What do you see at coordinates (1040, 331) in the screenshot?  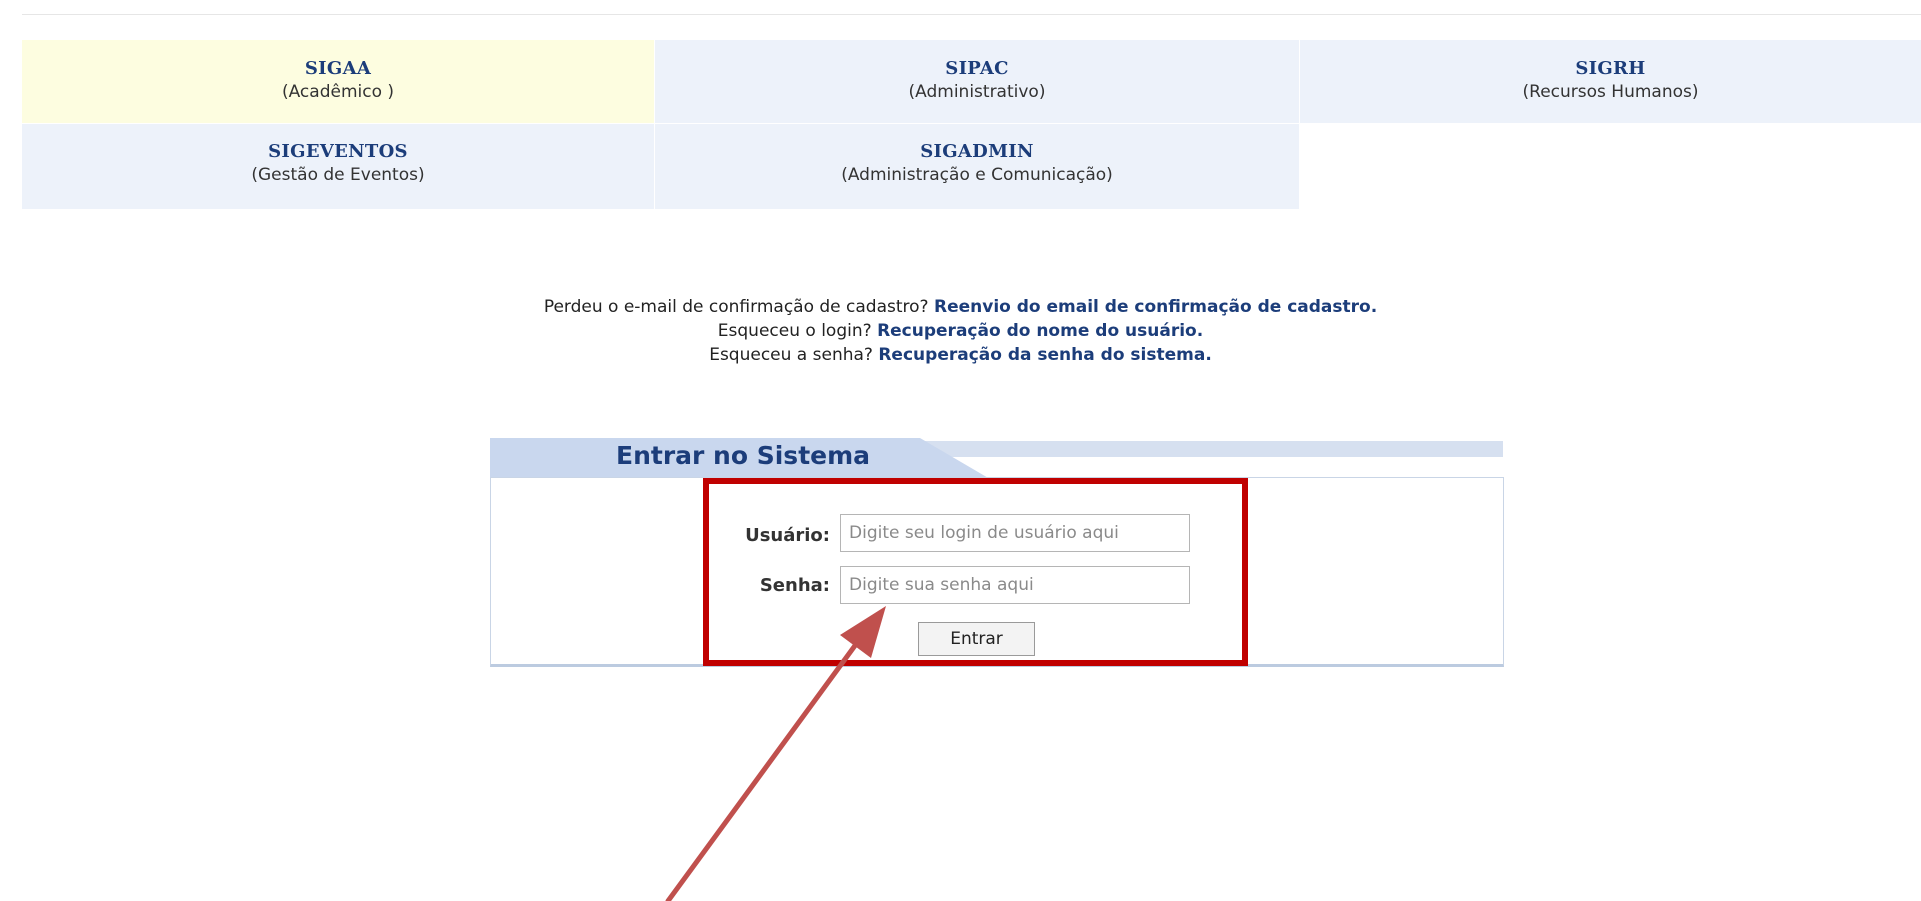 I see `recover-username-link: Recuperação do nome do usuário.` at bounding box center [1040, 331].